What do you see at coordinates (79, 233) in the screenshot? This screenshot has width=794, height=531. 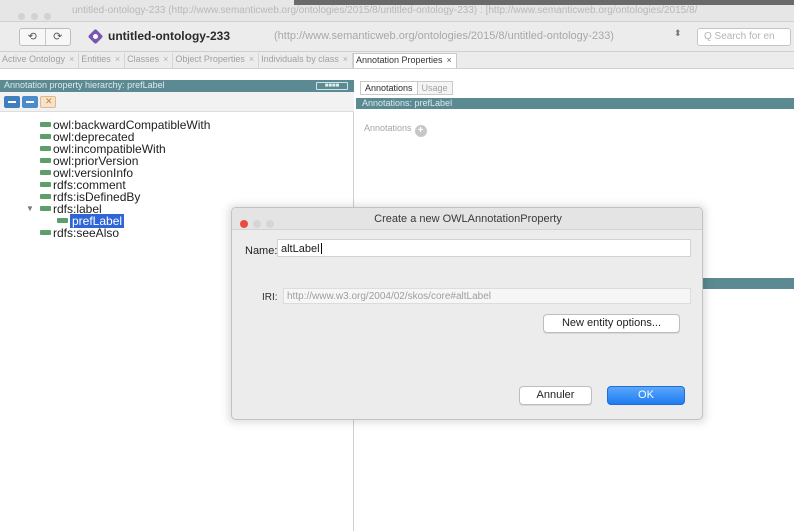 I see `tree-item: rdfs:seeAlso` at bounding box center [79, 233].